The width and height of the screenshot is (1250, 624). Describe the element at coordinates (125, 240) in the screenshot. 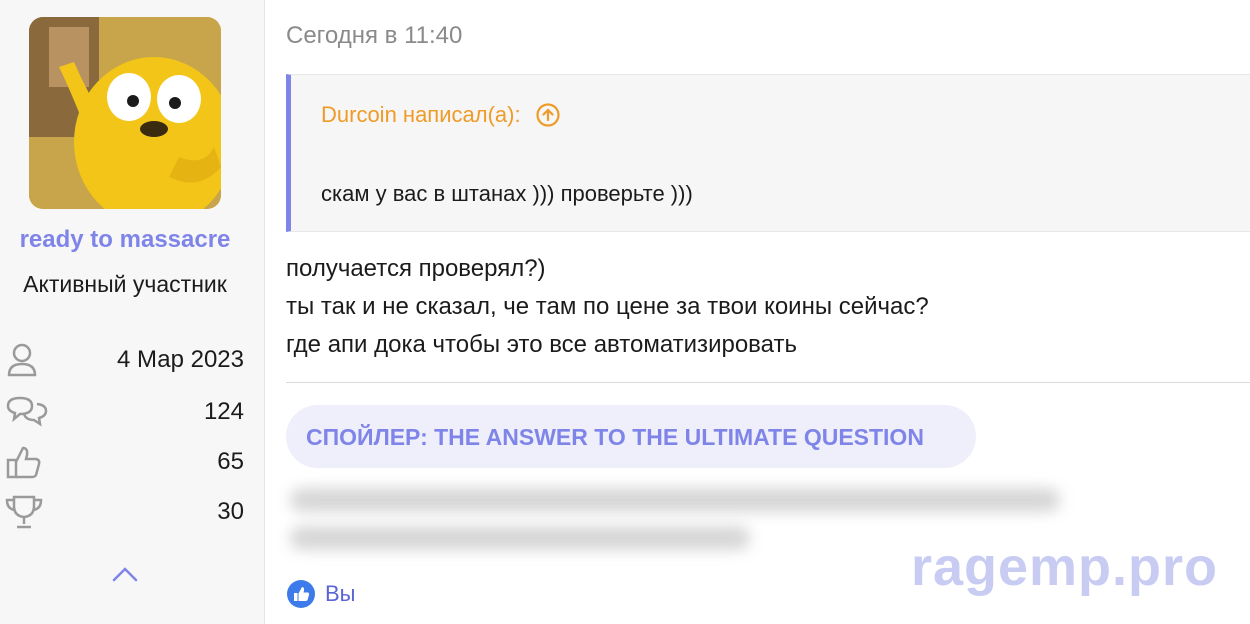

I see `username-link: ready to massacre` at that location.